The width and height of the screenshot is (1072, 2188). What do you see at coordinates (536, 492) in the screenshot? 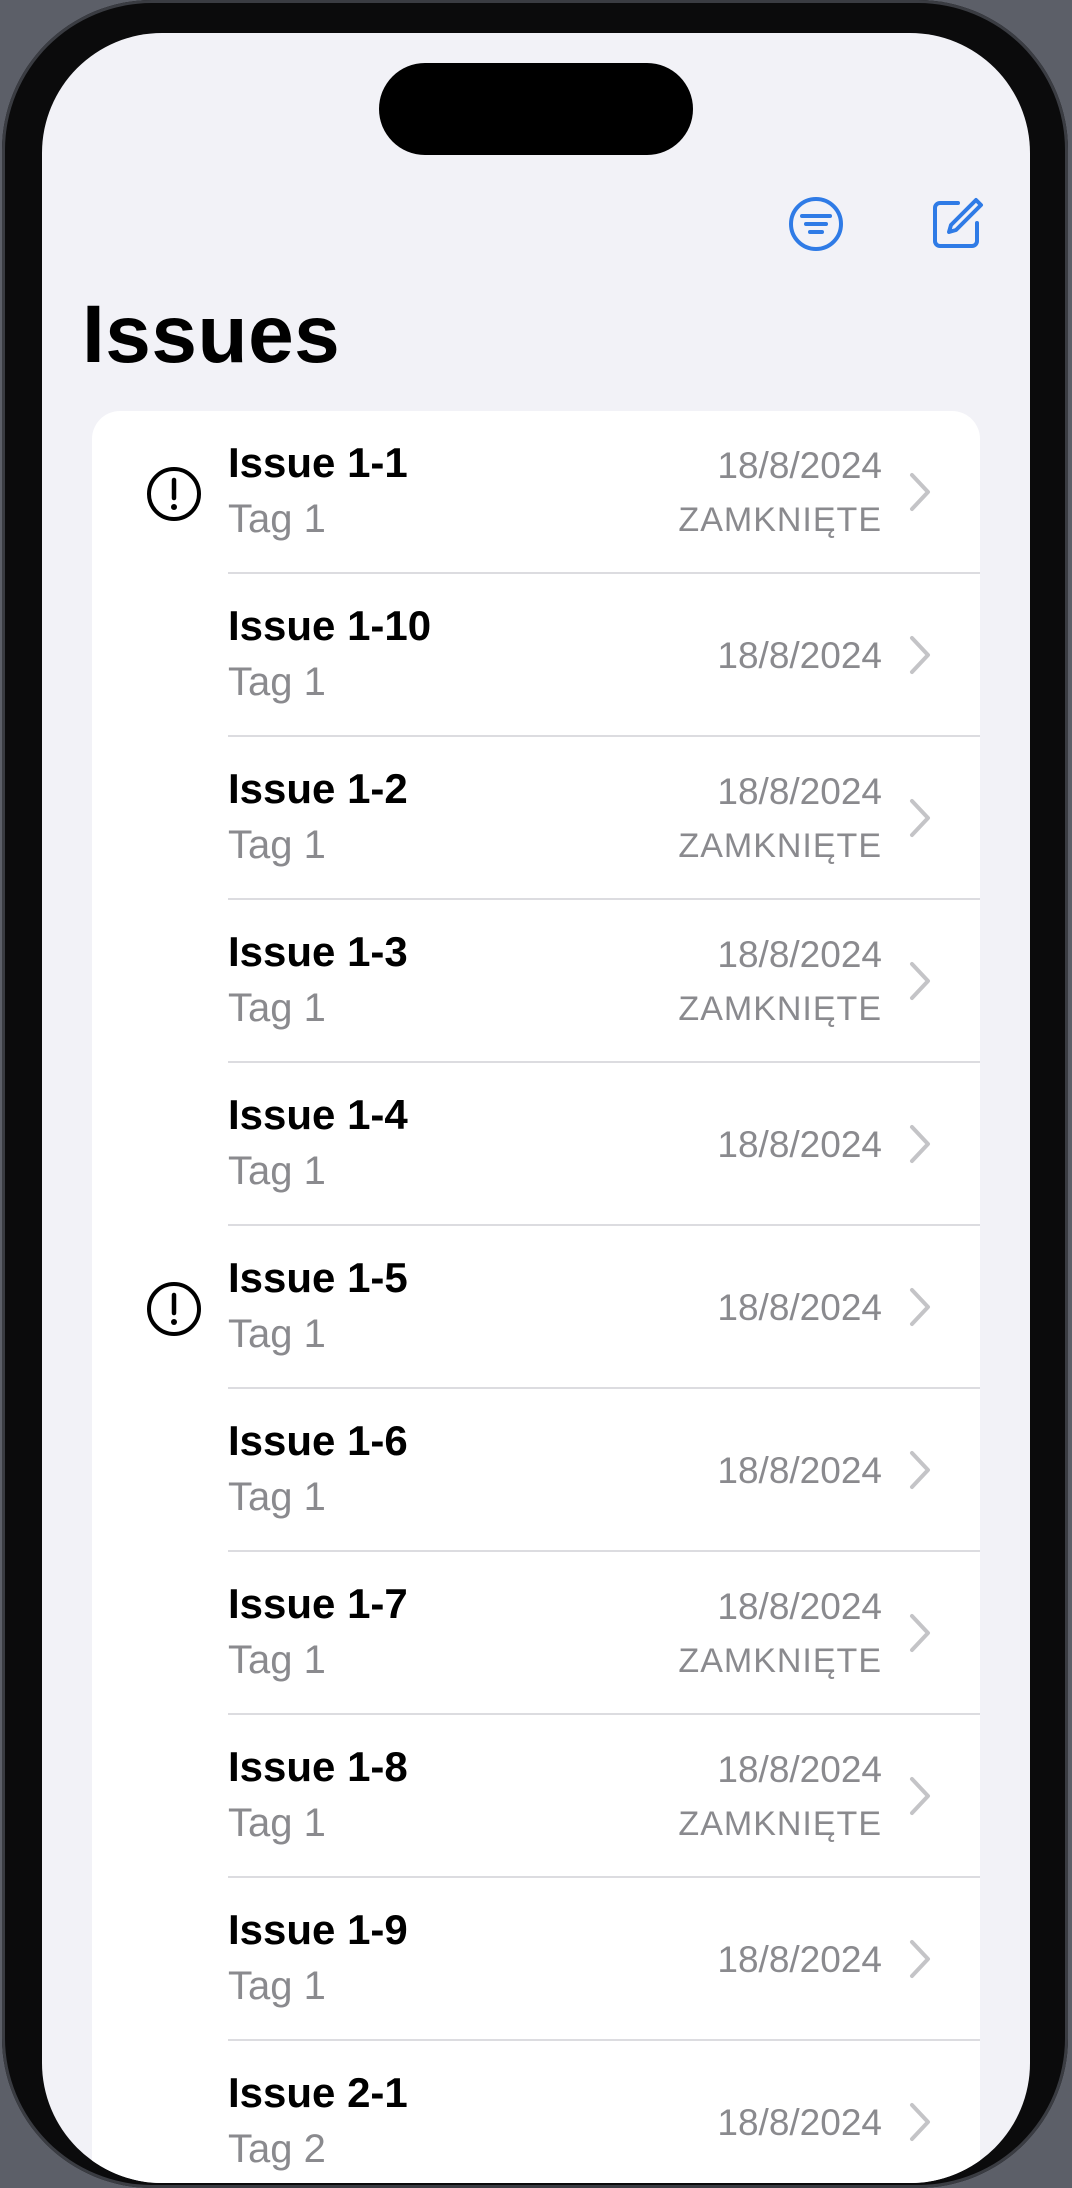
I see `issue-row: Issue 1-1 Tag 1 18/8/2024 ZAMKNIĘTE` at bounding box center [536, 492].